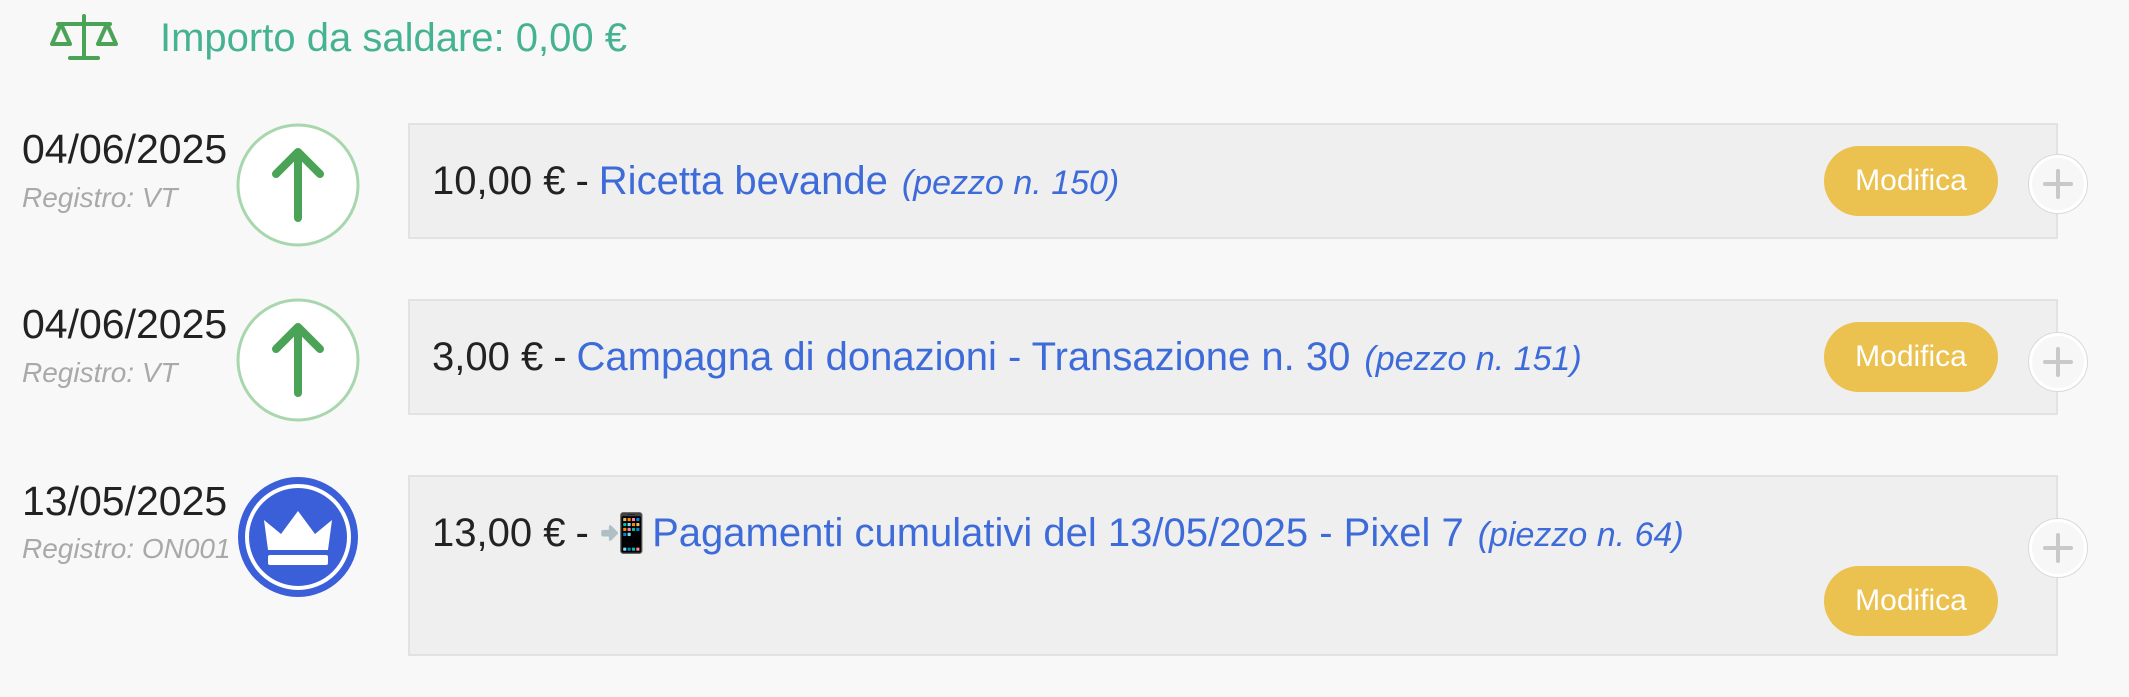  What do you see at coordinates (1580, 535) in the screenshot?
I see `entry-piece: (piezzo n. 64)` at bounding box center [1580, 535].